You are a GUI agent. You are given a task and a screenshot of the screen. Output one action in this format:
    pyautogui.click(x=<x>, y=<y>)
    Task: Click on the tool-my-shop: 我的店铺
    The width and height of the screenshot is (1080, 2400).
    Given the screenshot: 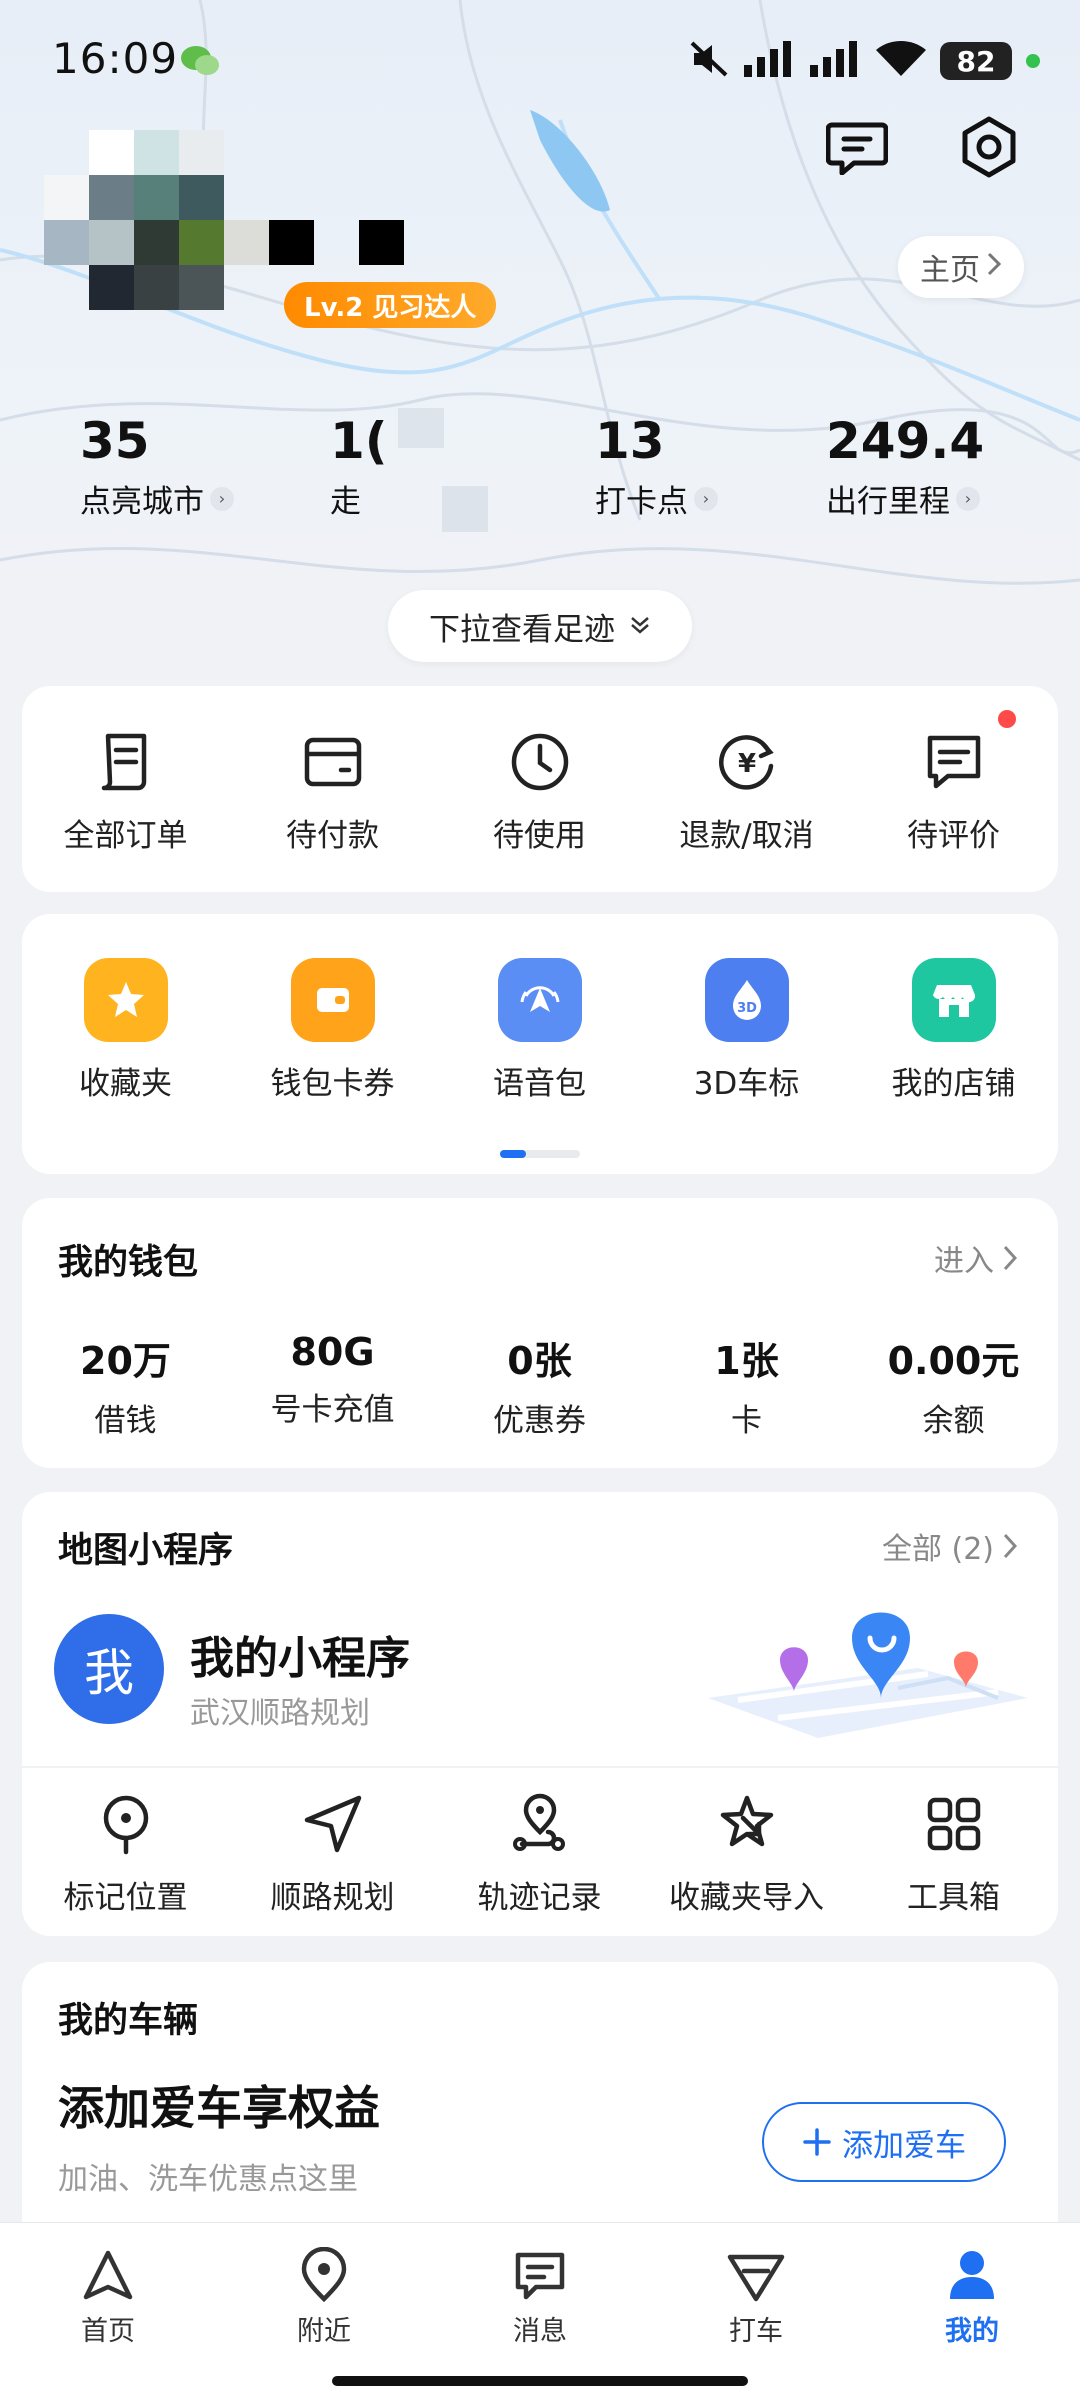 What is the action you would take?
    pyautogui.click(x=953, y=1030)
    